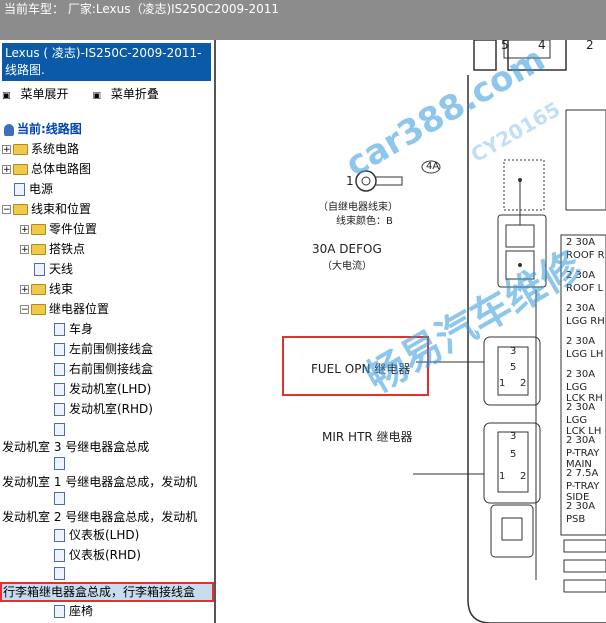 The width and height of the screenshot is (606, 623). What do you see at coordinates (130, 94) in the screenshot?
I see `collapse-menu-button: ▣ 菜单折叠` at bounding box center [130, 94].